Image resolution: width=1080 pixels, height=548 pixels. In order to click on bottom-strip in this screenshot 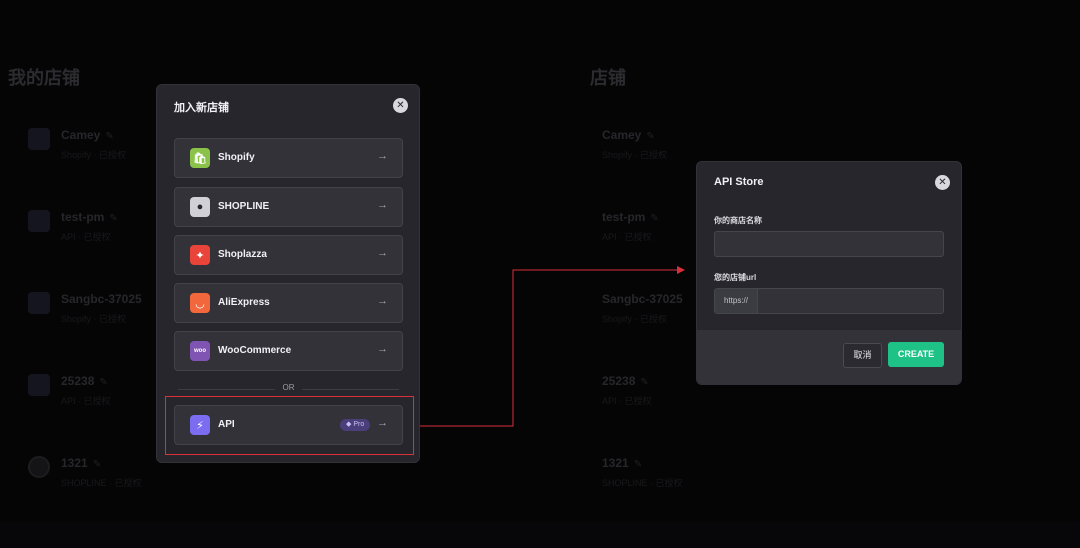, I will do `click(540, 535)`.